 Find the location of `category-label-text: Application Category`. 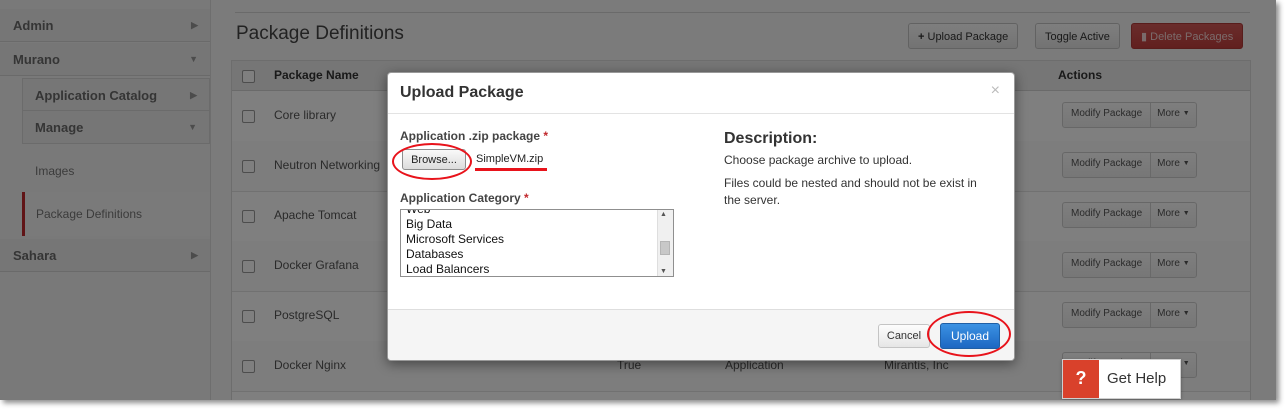

category-label-text: Application Category is located at coordinates (460, 198).